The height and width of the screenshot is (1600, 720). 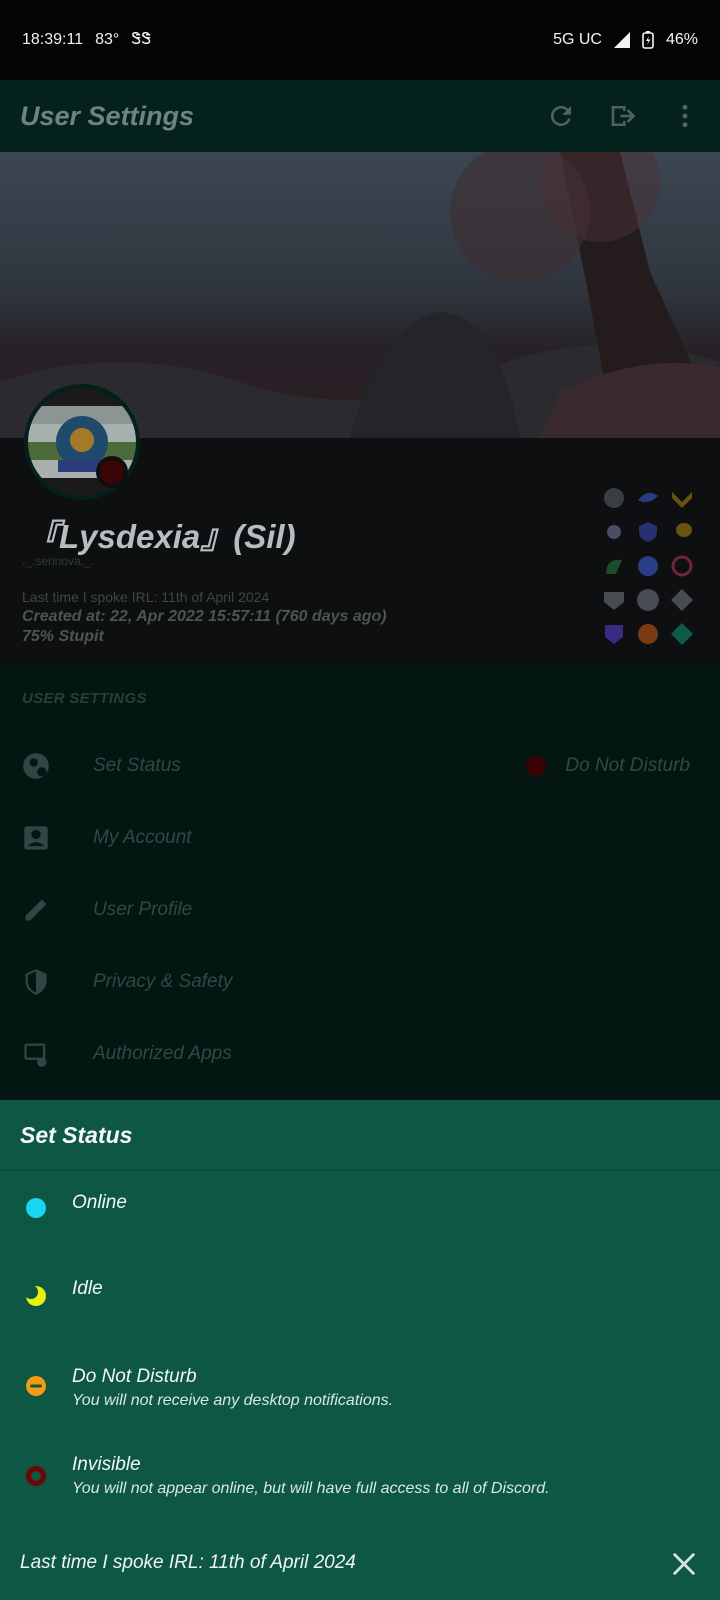 What do you see at coordinates (577, 39) in the screenshot?
I see `network-label: 5G UC` at bounding box center [577, 39].